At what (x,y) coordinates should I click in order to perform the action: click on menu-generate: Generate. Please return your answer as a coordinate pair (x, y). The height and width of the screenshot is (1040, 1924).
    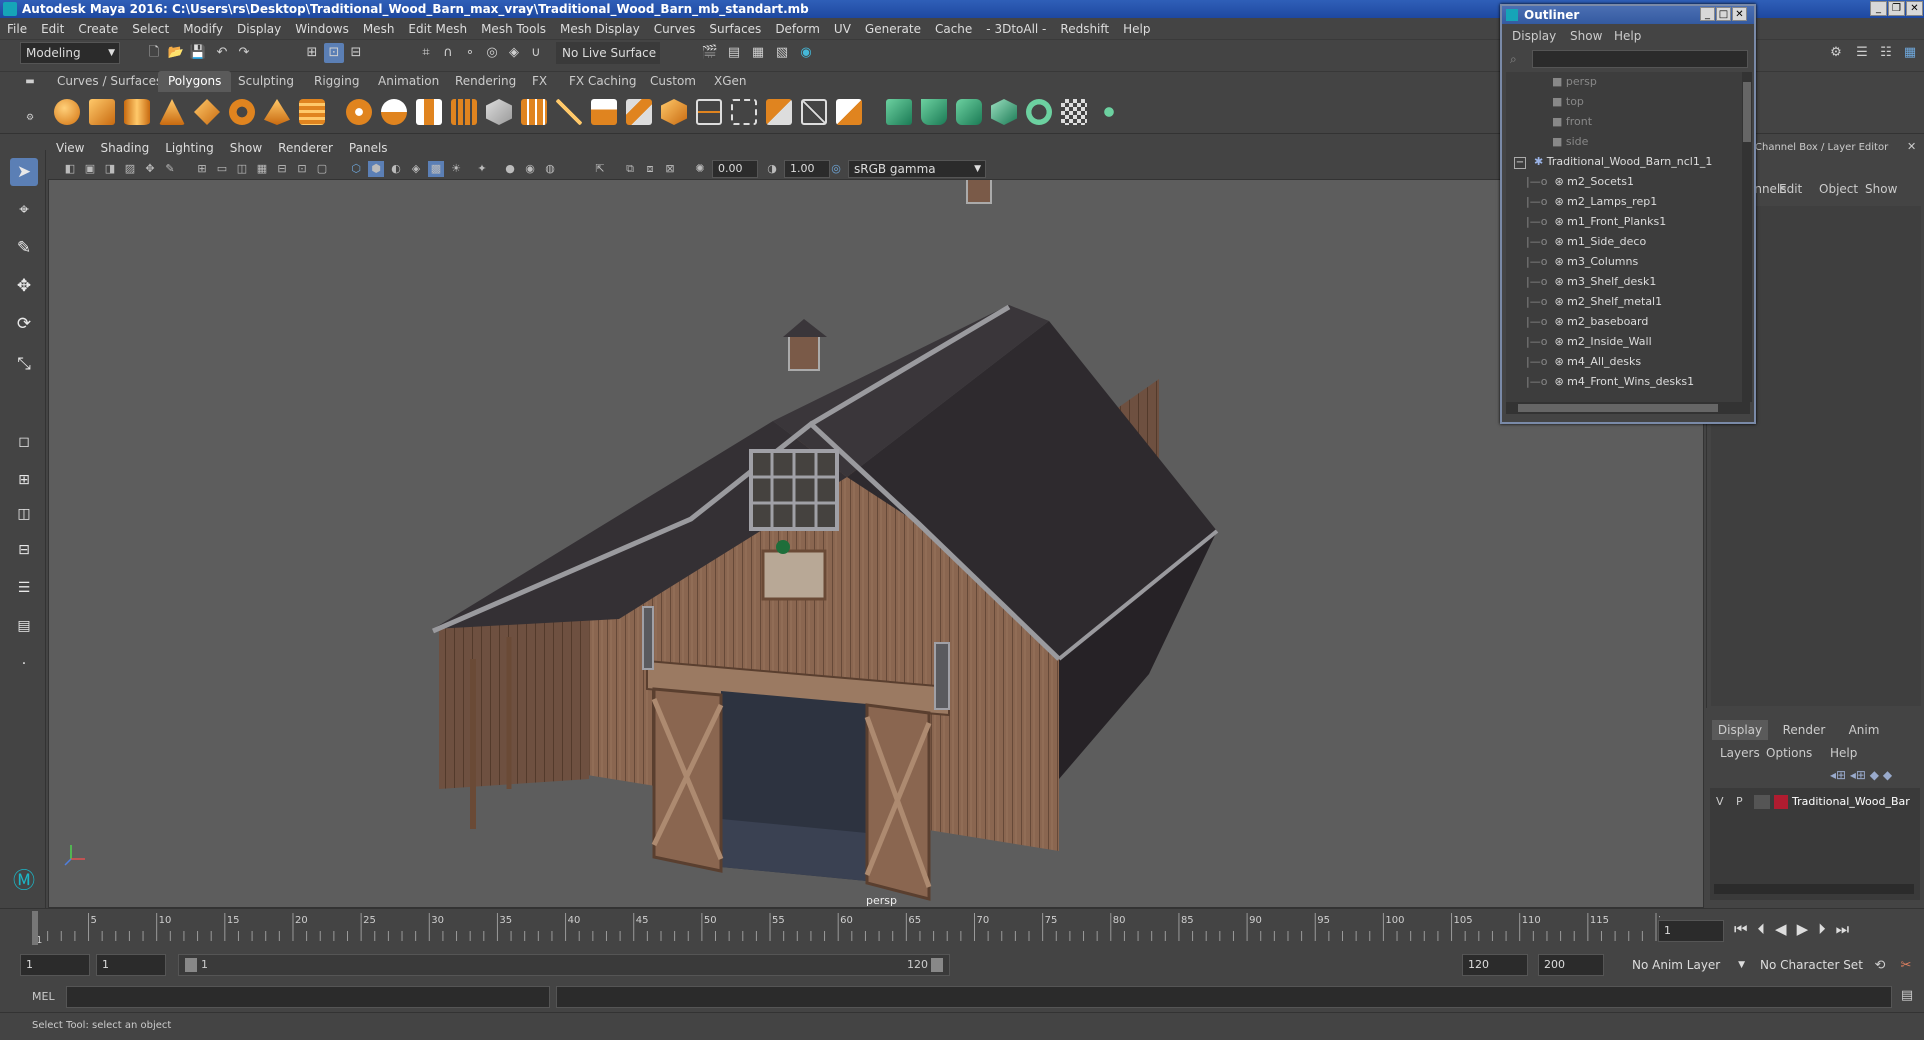
    Looking at the image, I should click on (893, 29).